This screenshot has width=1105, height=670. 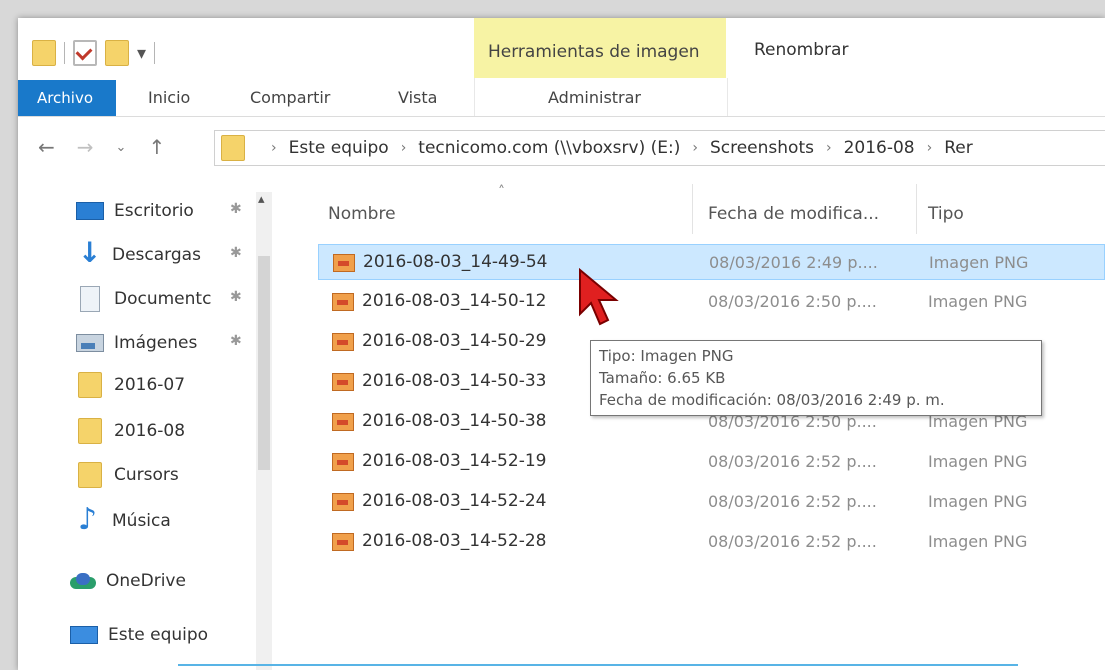 What do you see at coordinates (454, 421) in the screenshot?
I see `file-name: 2016-08-03_14-50-38` at bounding box center [454, 421].